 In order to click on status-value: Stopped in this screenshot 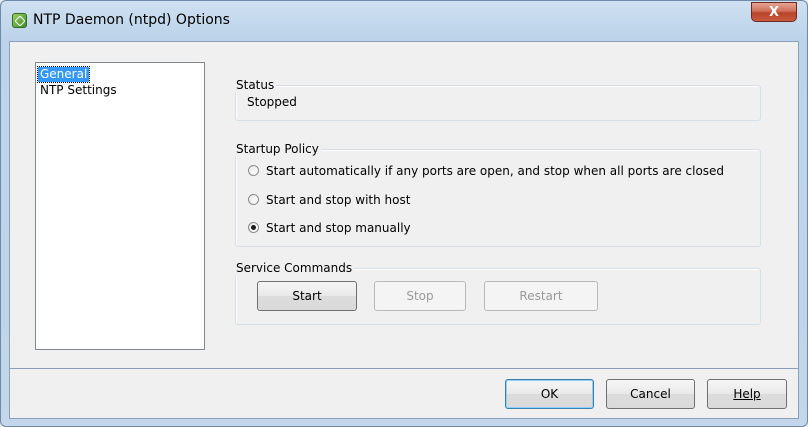, I will do `click(272, 102)`.